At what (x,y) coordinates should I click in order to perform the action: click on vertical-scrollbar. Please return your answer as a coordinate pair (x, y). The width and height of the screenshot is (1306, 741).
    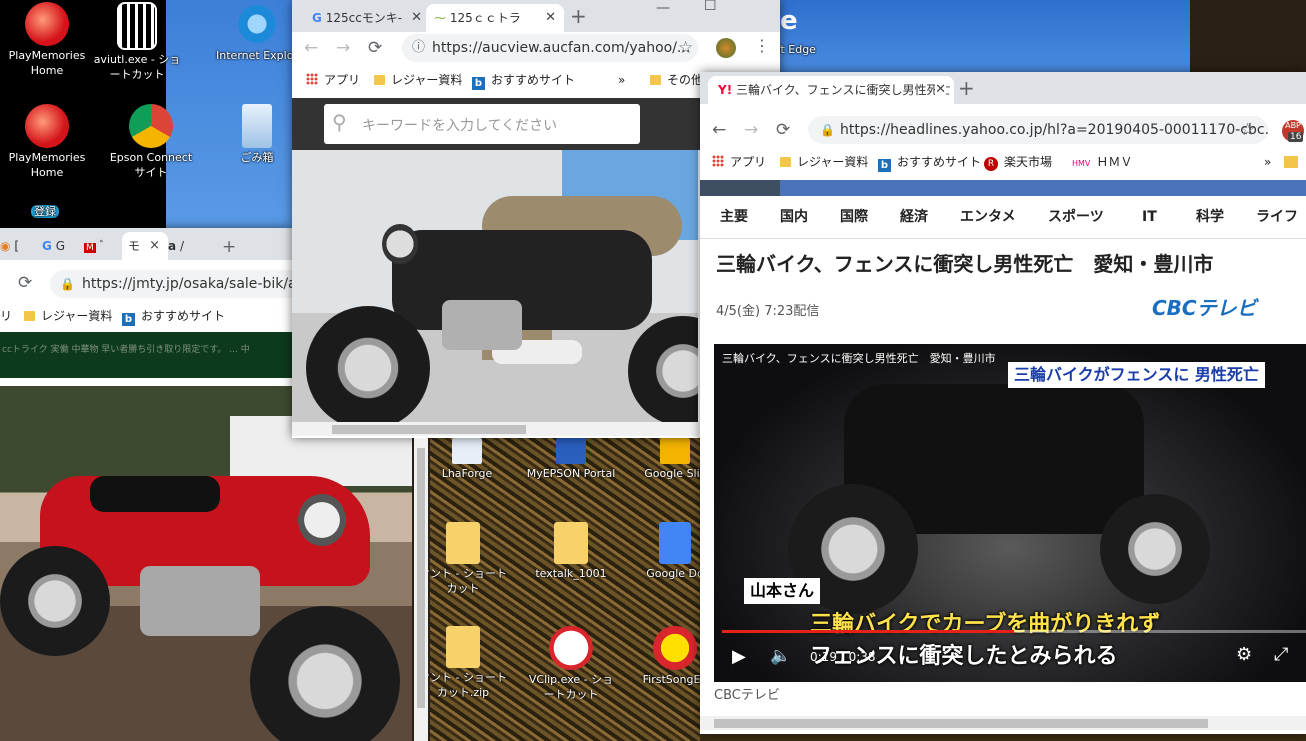
    Looking at the image, I should click on (421, 589).